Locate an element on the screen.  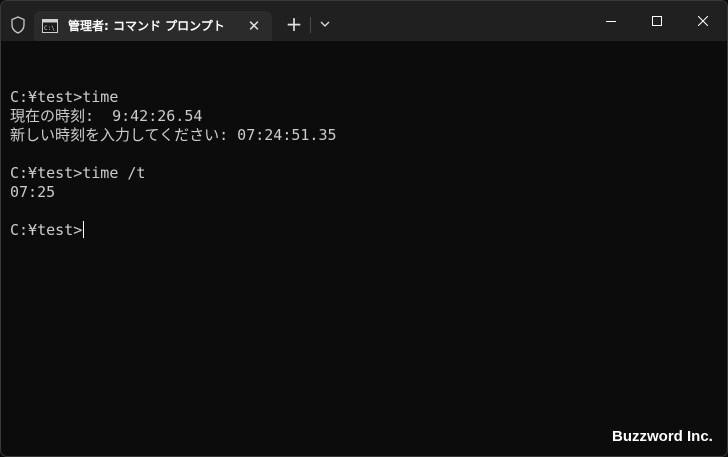
terminal-prompt-line: C:¥test> is located at coordinates (363, 230).